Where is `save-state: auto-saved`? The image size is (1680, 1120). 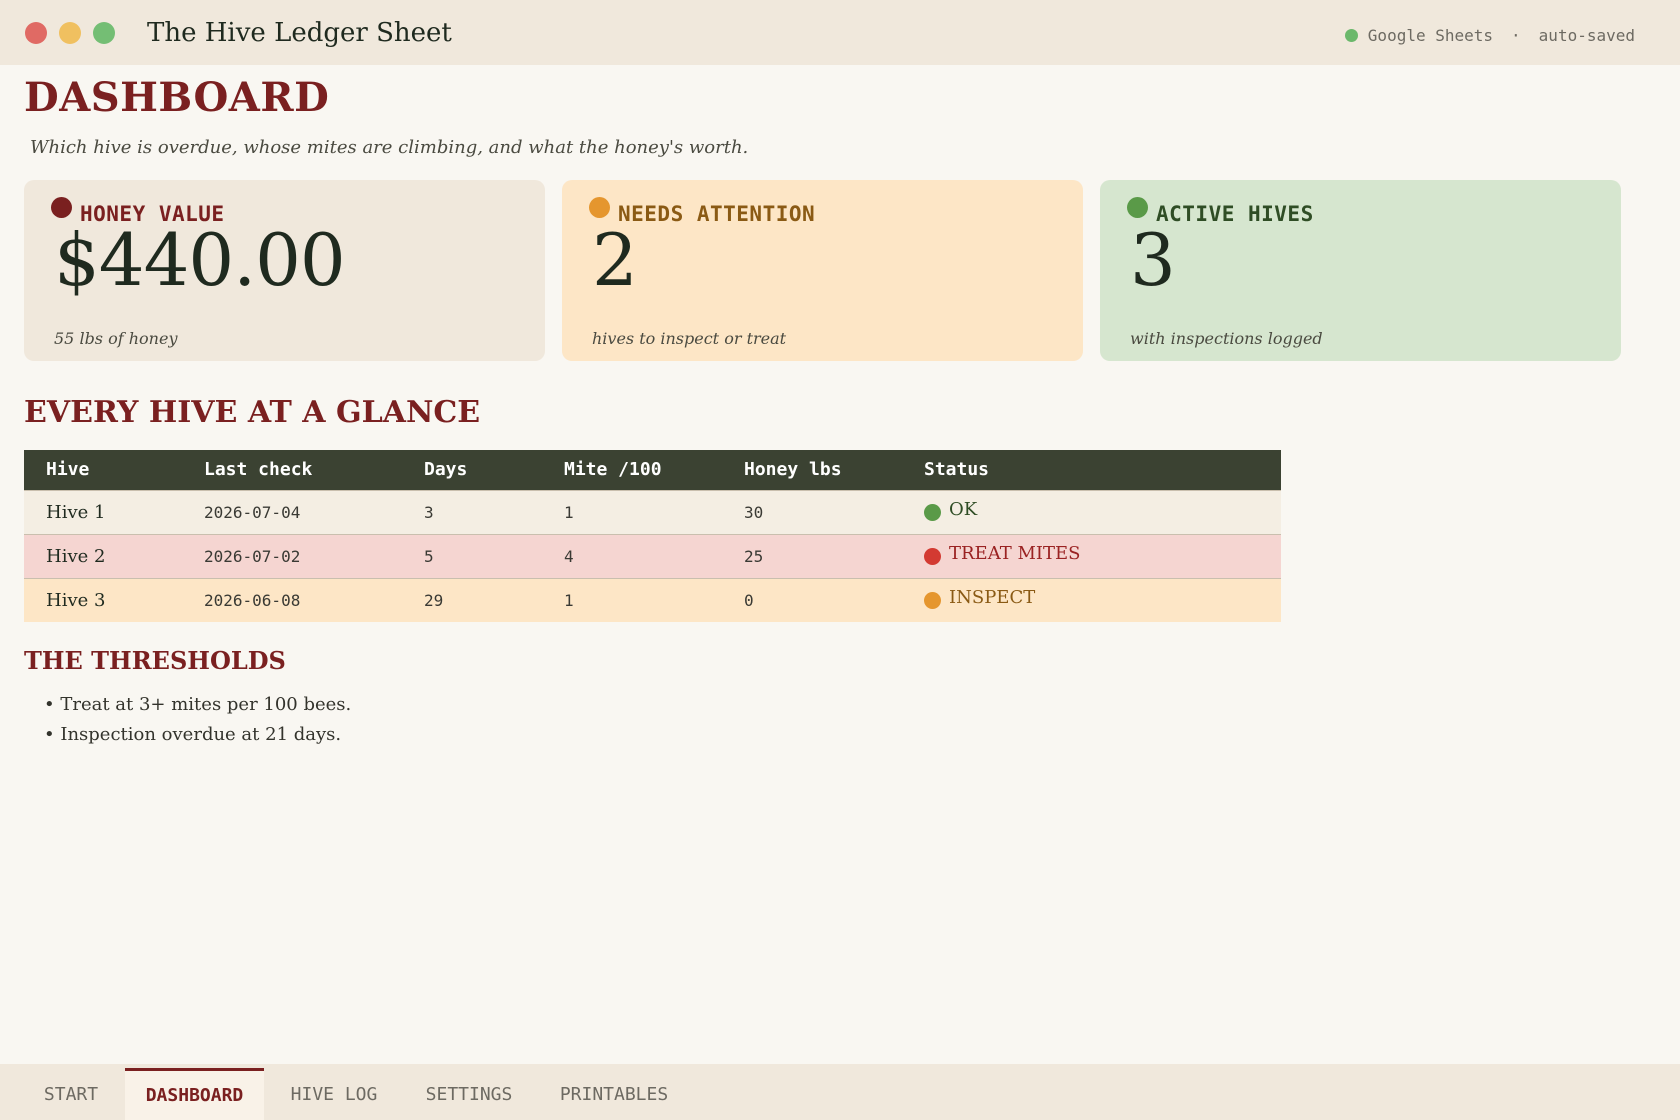
save-state: auto-saved is located at coordinates (1586, 35).